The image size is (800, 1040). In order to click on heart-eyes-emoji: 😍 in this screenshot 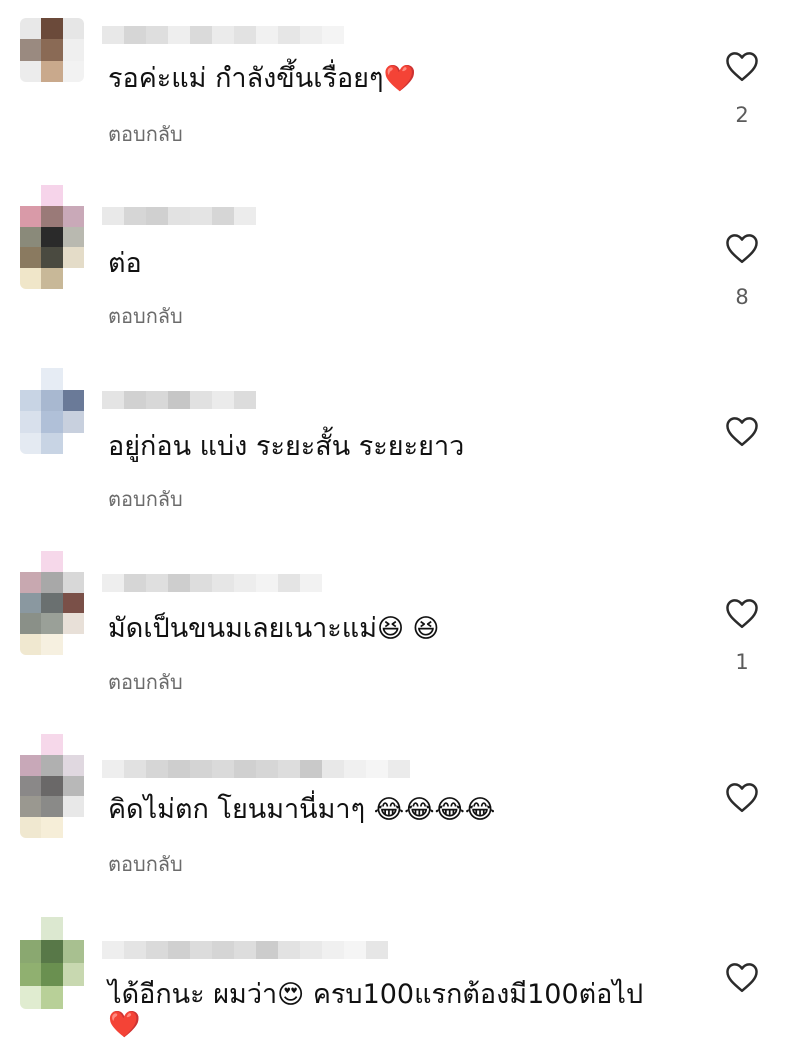, I will do `click(291, 995)`.